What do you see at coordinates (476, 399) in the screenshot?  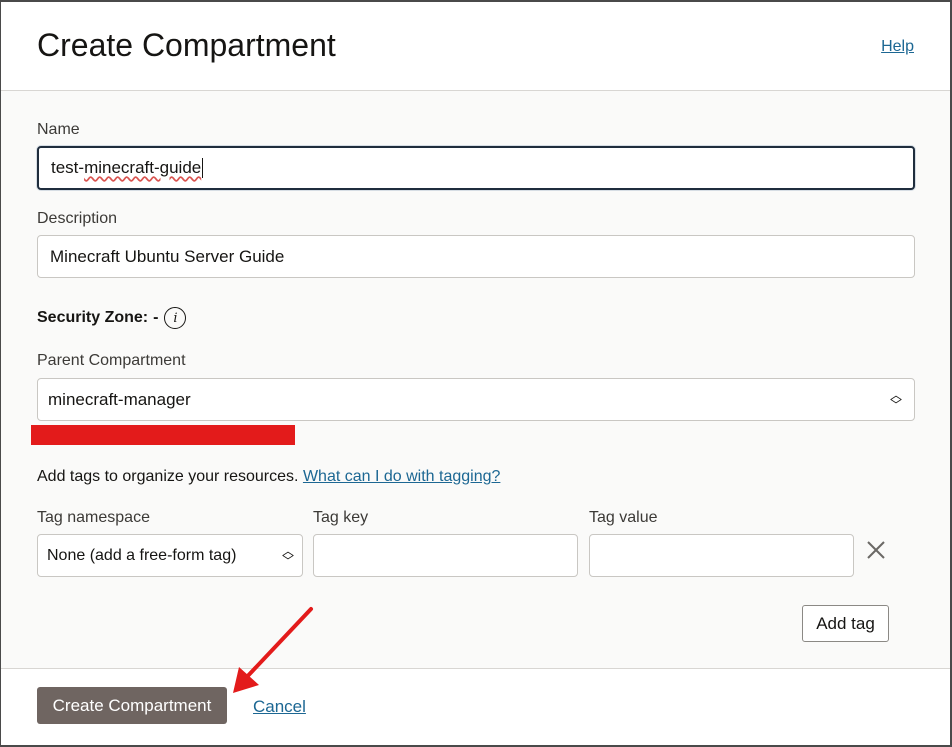 I see `parent-compartment-select: minecraft-manager ︿ ﹀` at bounding box center [476, 399].